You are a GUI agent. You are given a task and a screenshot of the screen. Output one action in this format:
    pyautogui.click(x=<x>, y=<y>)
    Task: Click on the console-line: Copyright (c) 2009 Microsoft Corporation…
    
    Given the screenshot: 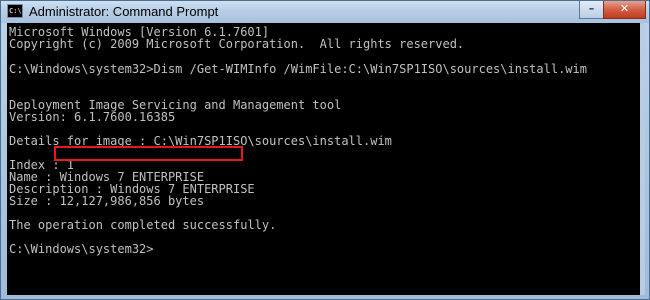 What is the action you would take?
    pyautogui.click(x=237, y=44)
    